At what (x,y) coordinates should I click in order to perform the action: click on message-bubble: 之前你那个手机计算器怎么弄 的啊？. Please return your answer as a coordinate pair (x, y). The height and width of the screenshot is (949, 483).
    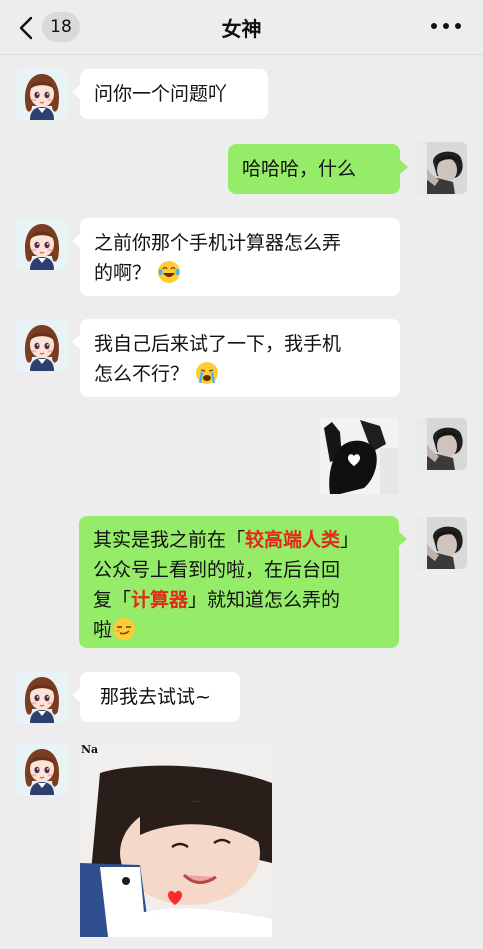
    Looking at the image, I should click on (236, 257).